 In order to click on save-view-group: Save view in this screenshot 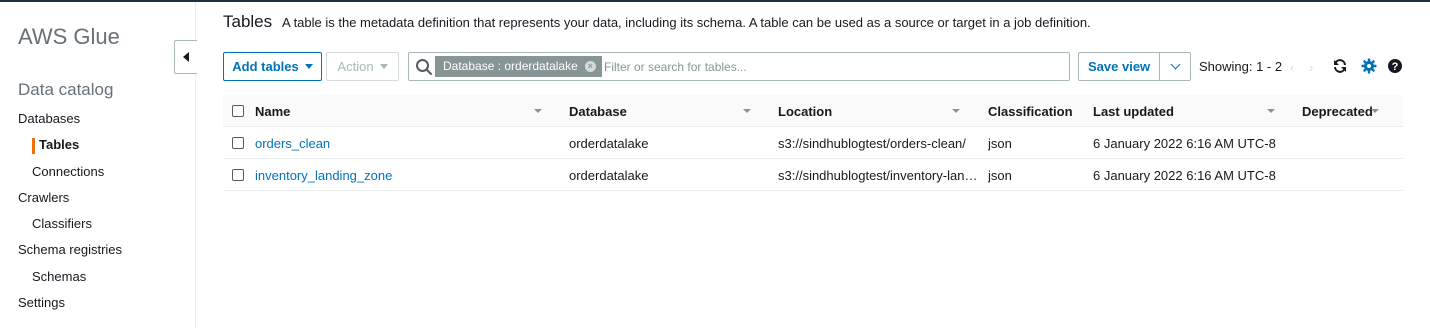, I will do `click(1135, 66)`.